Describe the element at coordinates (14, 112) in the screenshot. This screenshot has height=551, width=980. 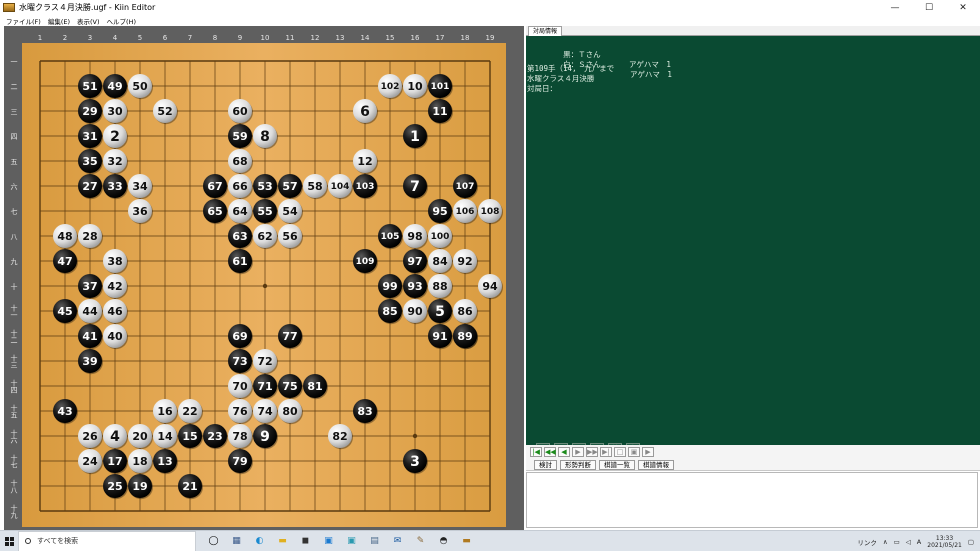
I see `row-label: 三` at that location.